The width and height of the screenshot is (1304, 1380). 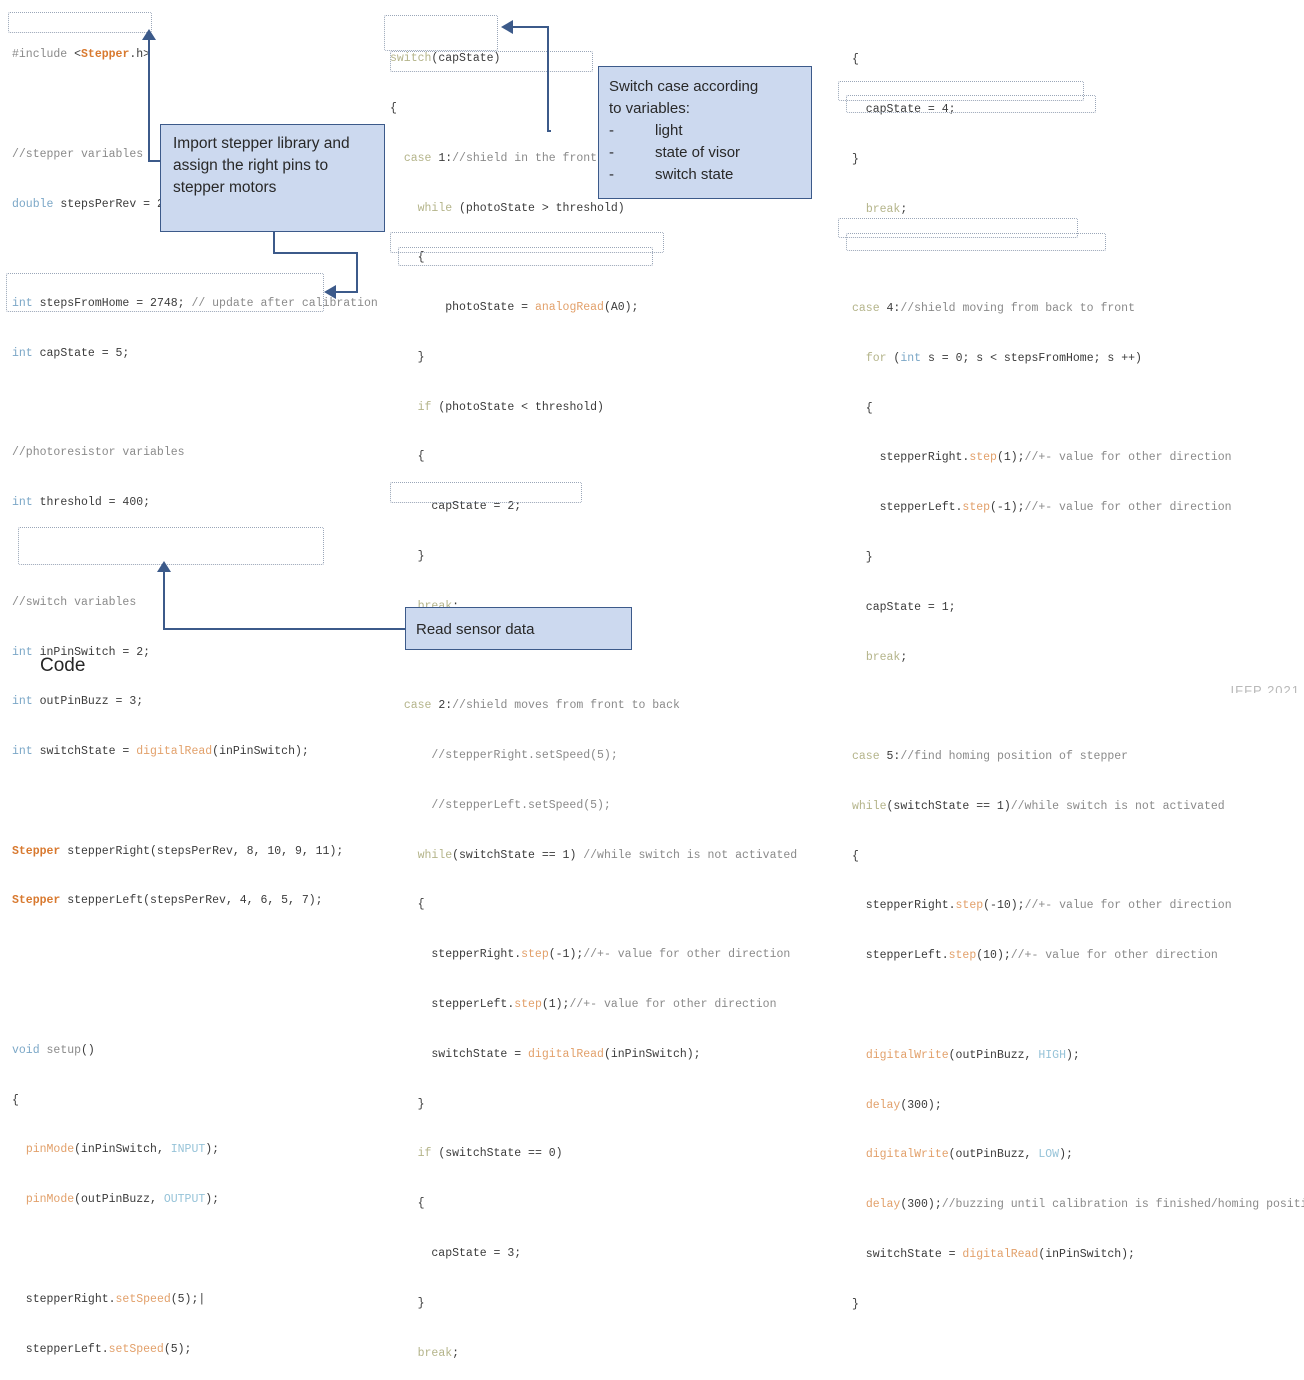 What do you see at coordinates (122, 1200) in the screenshot?
I see `code-line: pinMode(outPinBuzz, OUTPUT);` at bounding box center [122, 1200].